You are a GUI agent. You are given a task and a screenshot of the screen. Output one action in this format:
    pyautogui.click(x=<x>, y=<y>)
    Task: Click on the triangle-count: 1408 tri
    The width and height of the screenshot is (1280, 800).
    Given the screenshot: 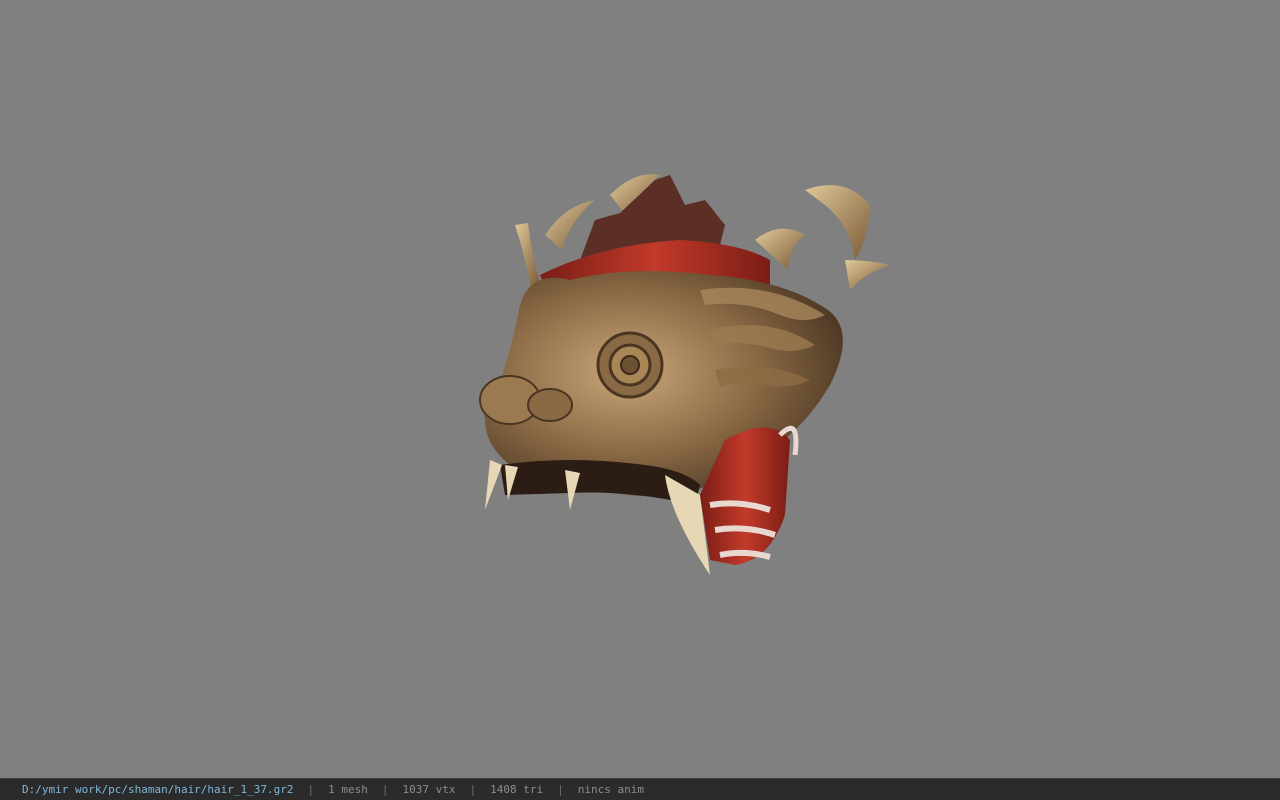 What is the action you would take?
    pyautogui.click(x=517, y=789)
    